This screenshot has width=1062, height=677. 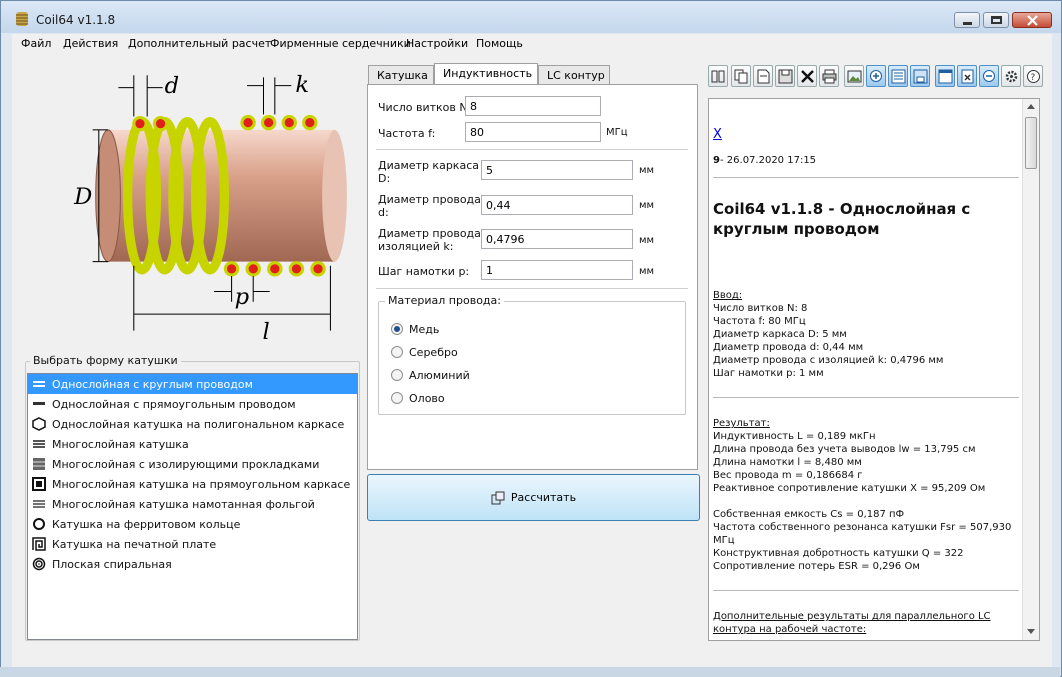 What do you see at coordinates (192, 524) in the screenshot?
I see `list-item: Катушка на ферритовом кольце` at bounding box center [192, 524].